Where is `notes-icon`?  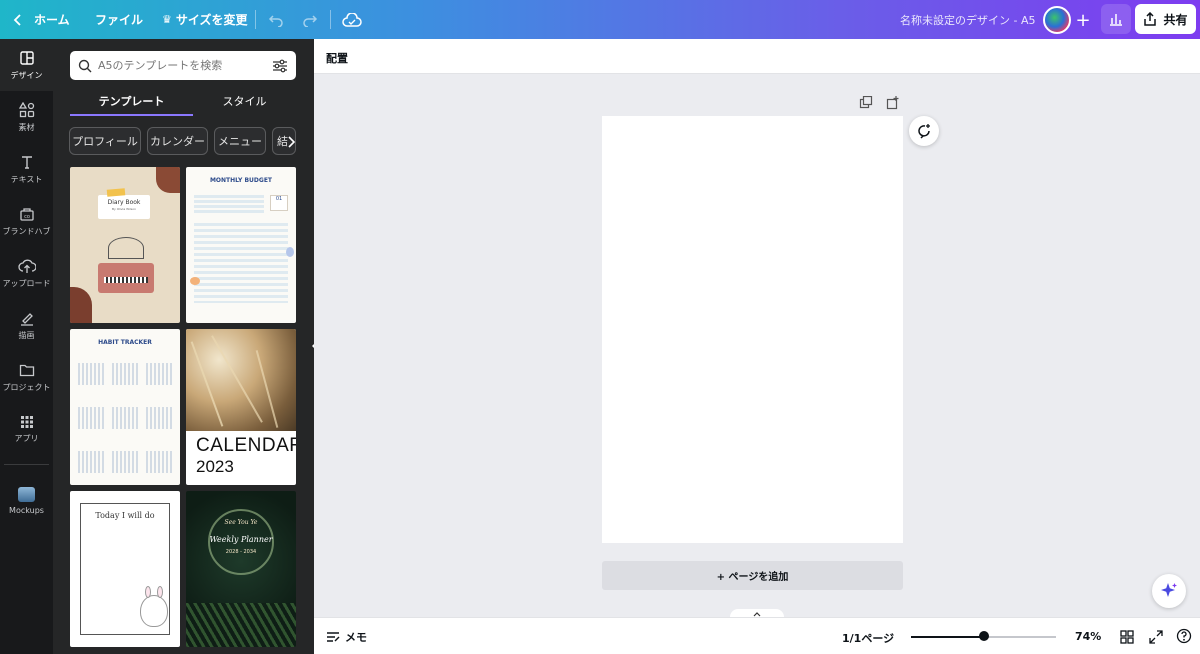
notes-icon is located at coordinates (333, 637).